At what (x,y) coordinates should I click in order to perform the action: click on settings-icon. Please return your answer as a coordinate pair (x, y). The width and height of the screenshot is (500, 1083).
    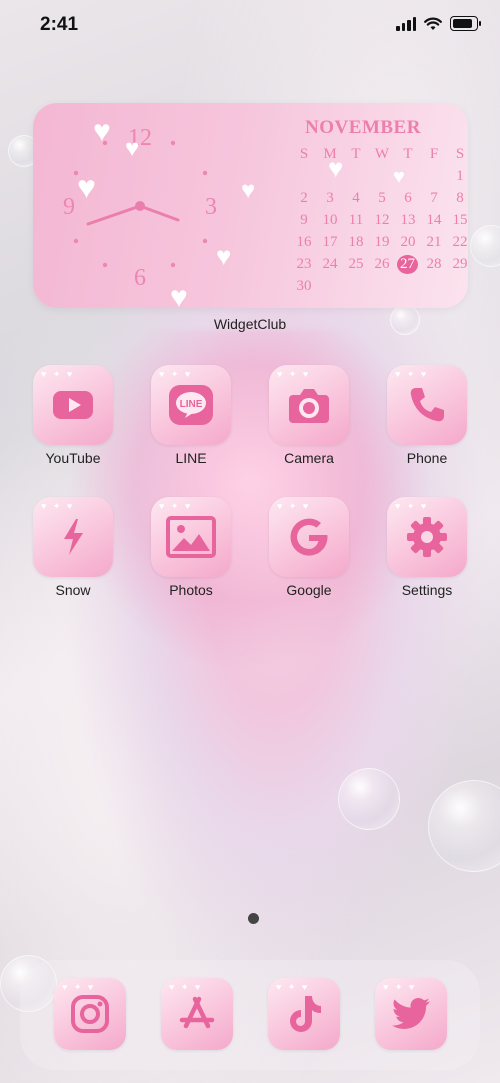
    Looking at the image, I should click on (427, 537).